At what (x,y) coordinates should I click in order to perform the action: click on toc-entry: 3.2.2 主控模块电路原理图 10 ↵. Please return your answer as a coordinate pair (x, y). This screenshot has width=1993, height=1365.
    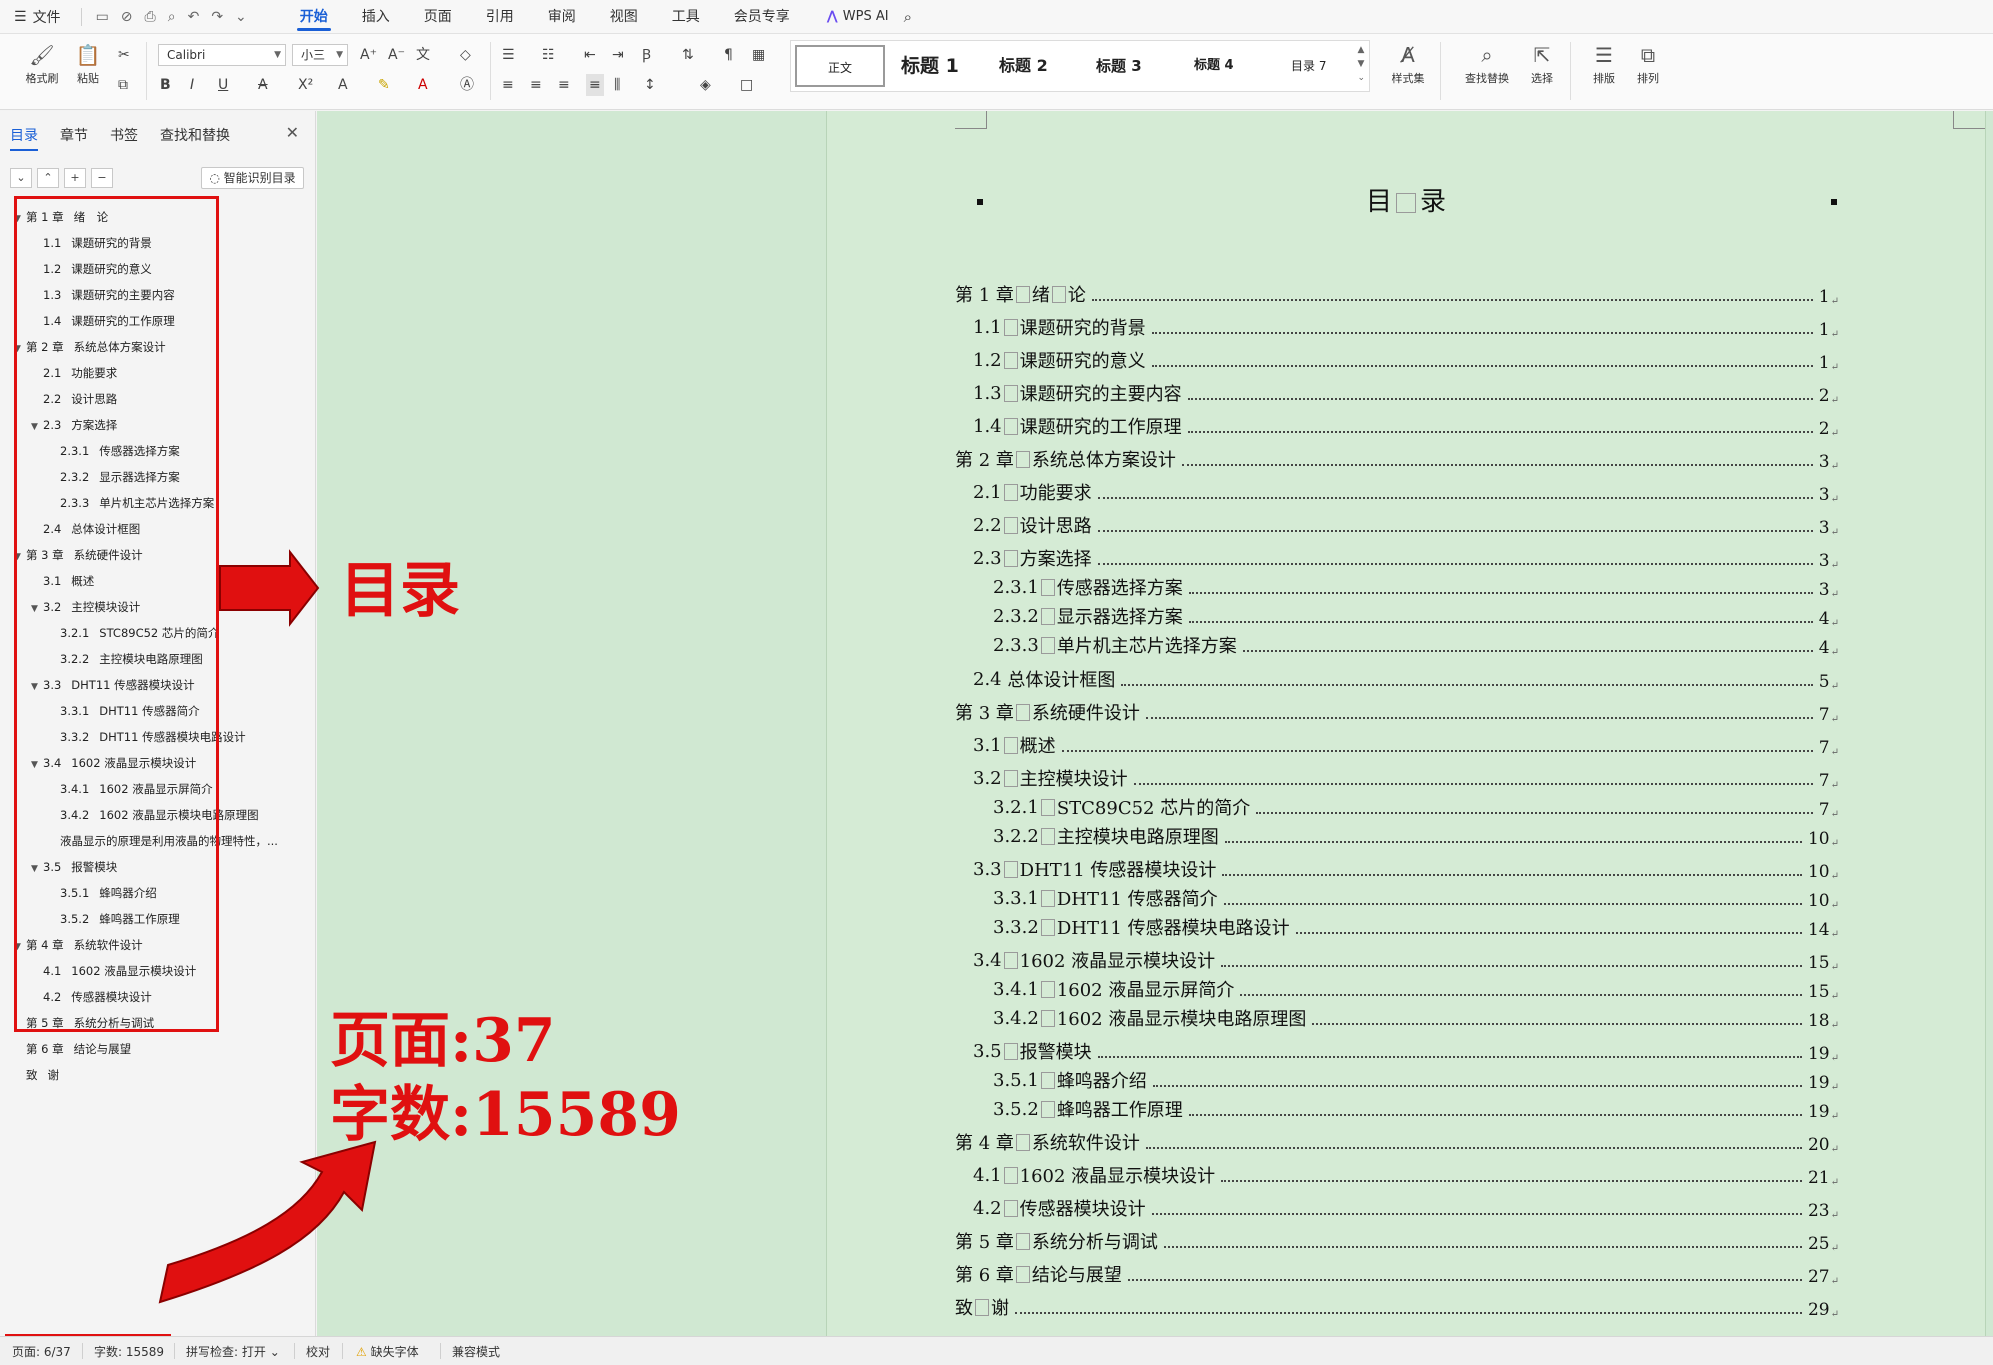
    Looking at the image, I should click on (1416, 836).